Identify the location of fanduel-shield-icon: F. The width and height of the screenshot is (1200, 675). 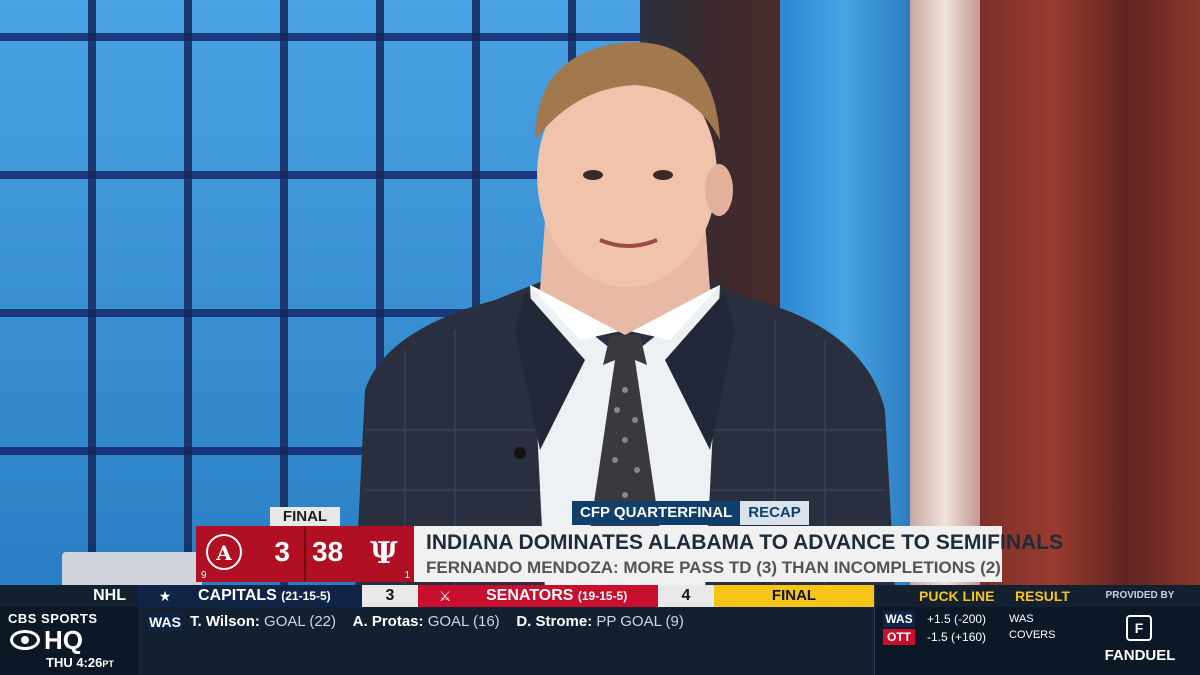
(1139, 628).